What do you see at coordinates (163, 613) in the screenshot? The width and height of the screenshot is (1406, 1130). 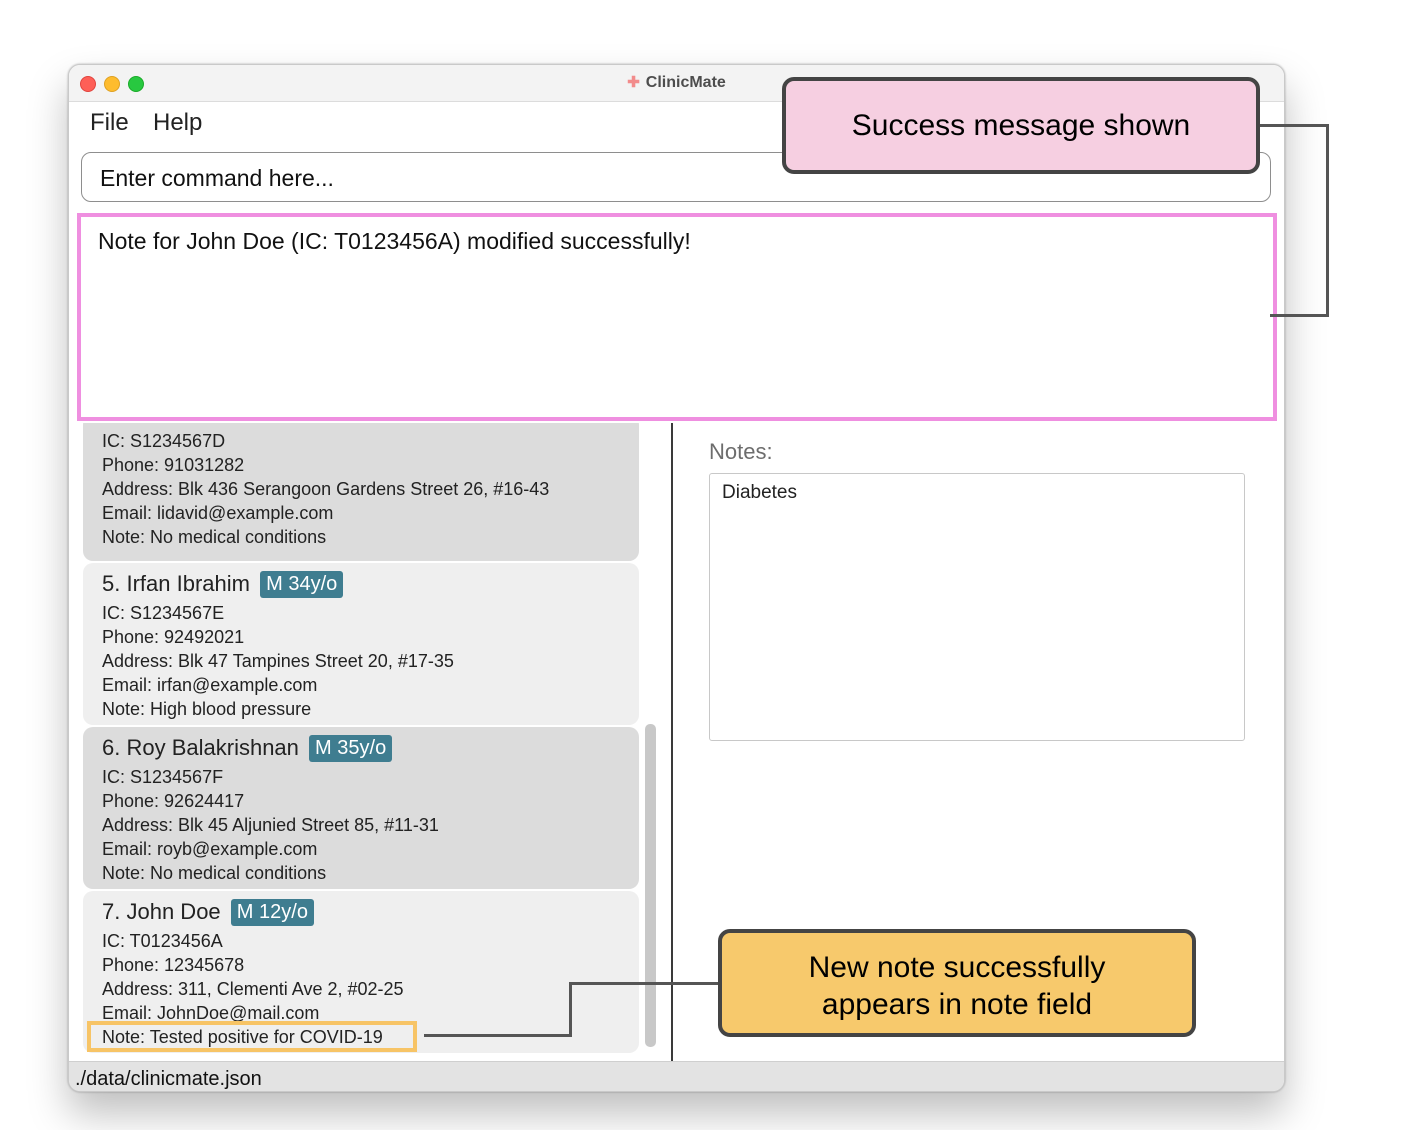 I see `patient-ic: IC: S1234567E` at bounding box center [163, 613].